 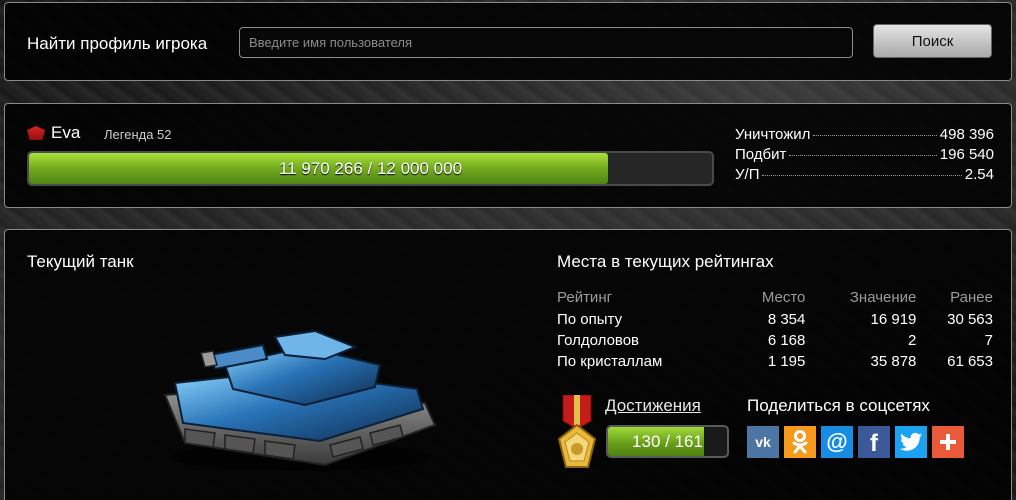 I want to click on stat-value: 196 540, so click(x=966, y=154).